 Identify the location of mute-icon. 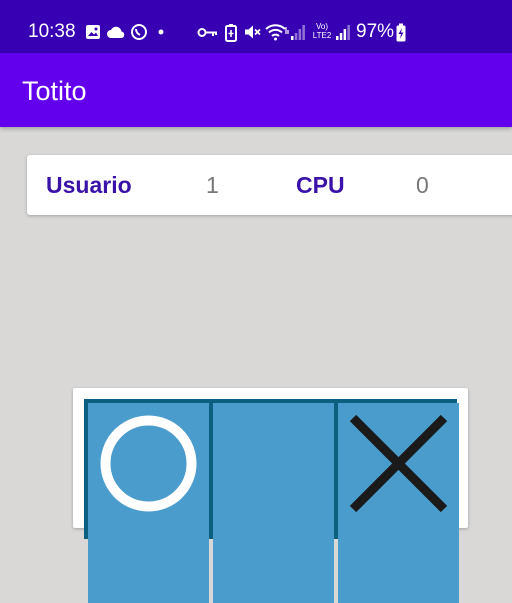
(253, 32).